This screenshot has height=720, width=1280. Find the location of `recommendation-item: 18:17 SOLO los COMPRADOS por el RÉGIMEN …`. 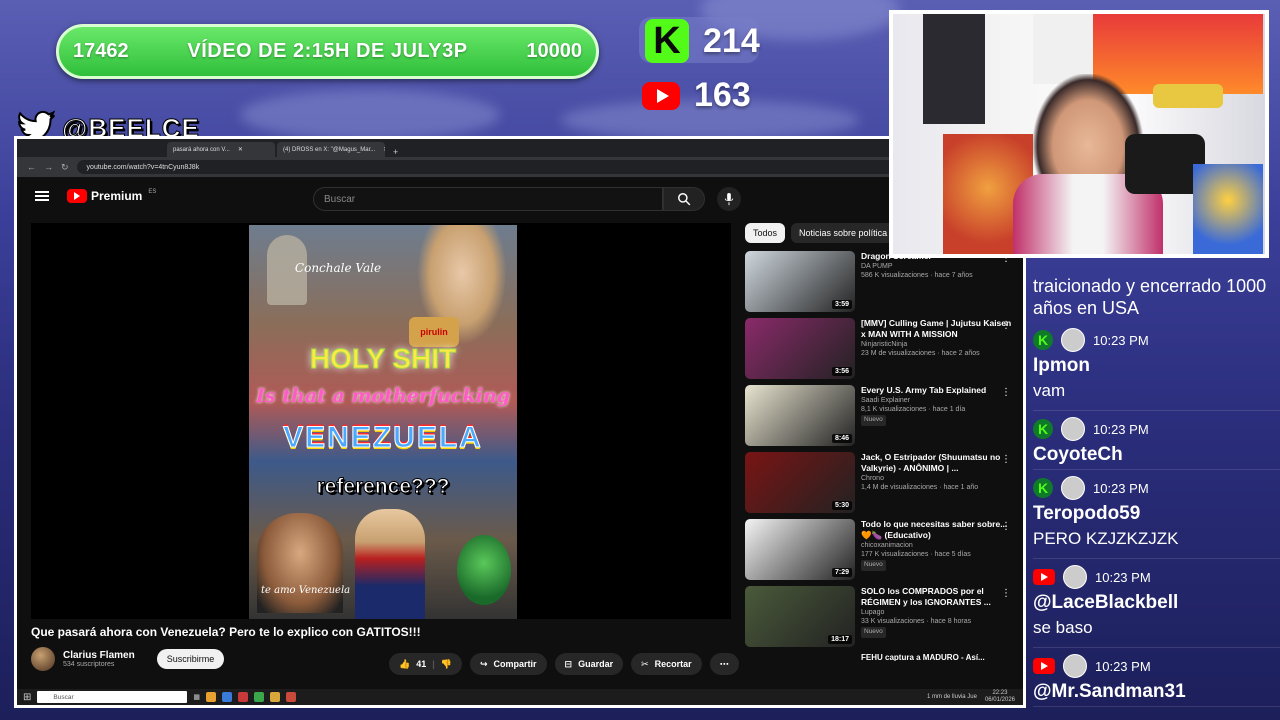

recommendation-item: 18:17 SOLO los COMPRADOS por el RÉGIMEN … is located at coordinates (880, 617).